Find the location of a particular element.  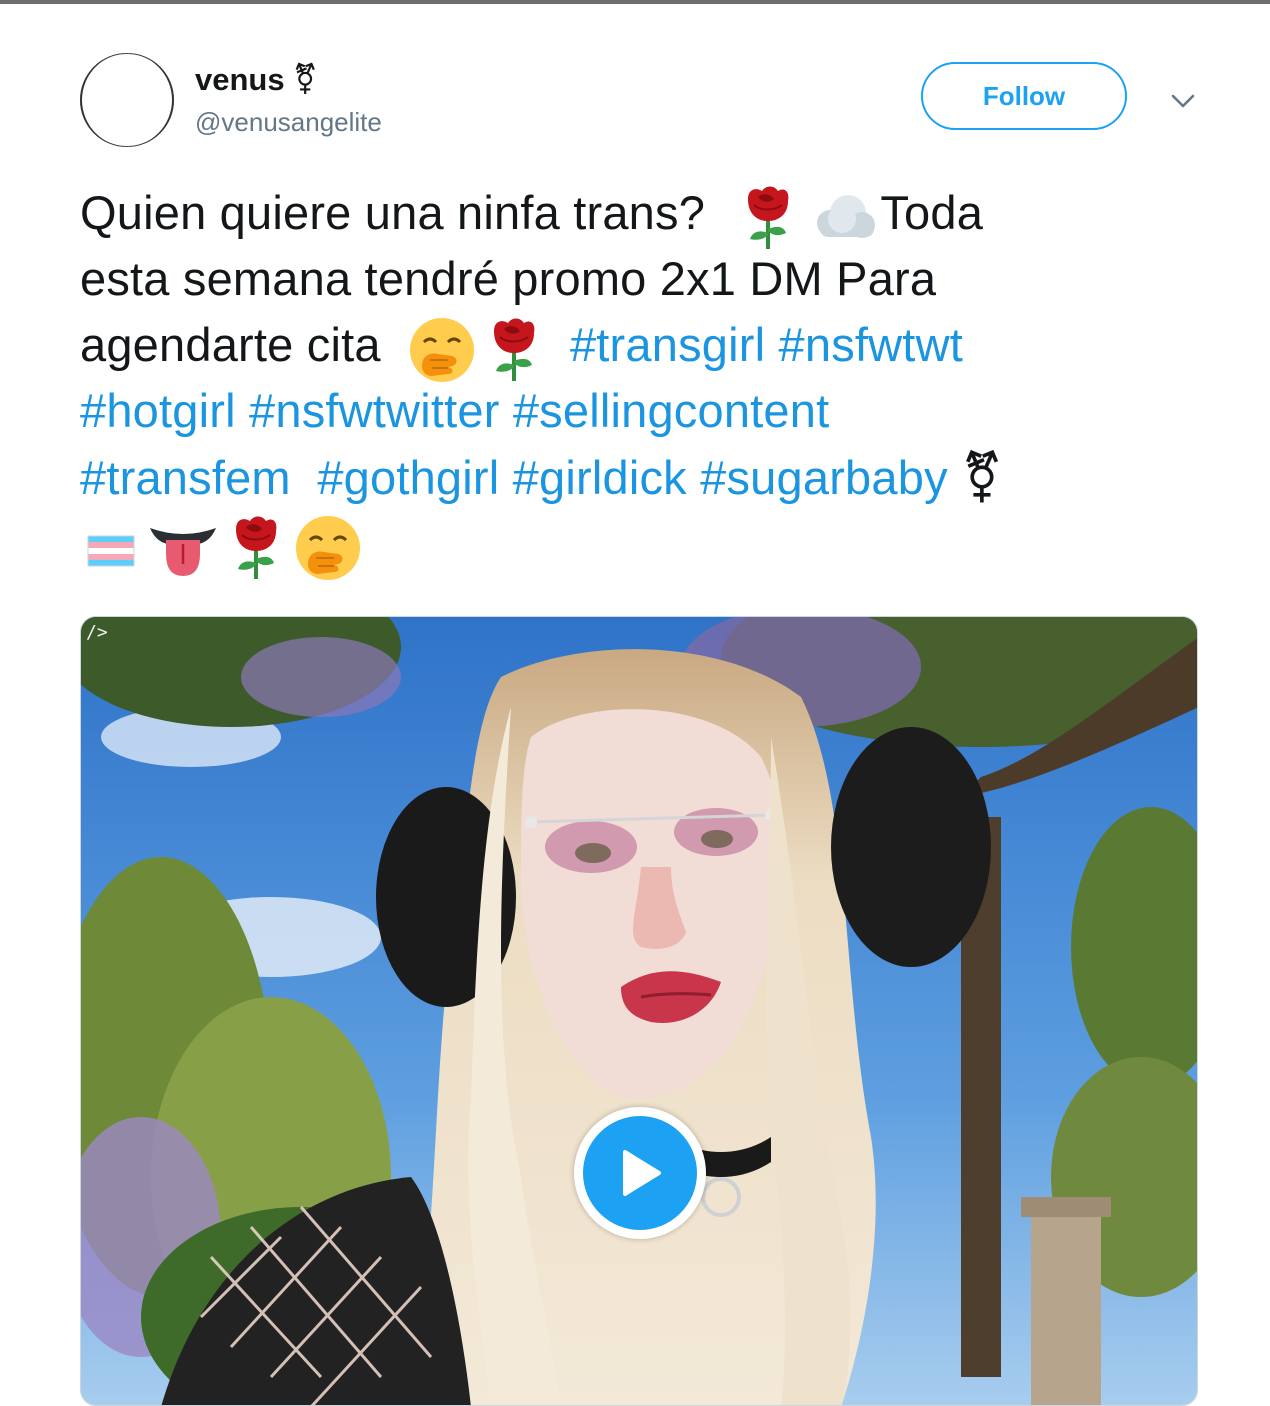

tweet-line: #hotgirl #nsfwtwitter #sellingcontent is located at coordinates (635, 411).